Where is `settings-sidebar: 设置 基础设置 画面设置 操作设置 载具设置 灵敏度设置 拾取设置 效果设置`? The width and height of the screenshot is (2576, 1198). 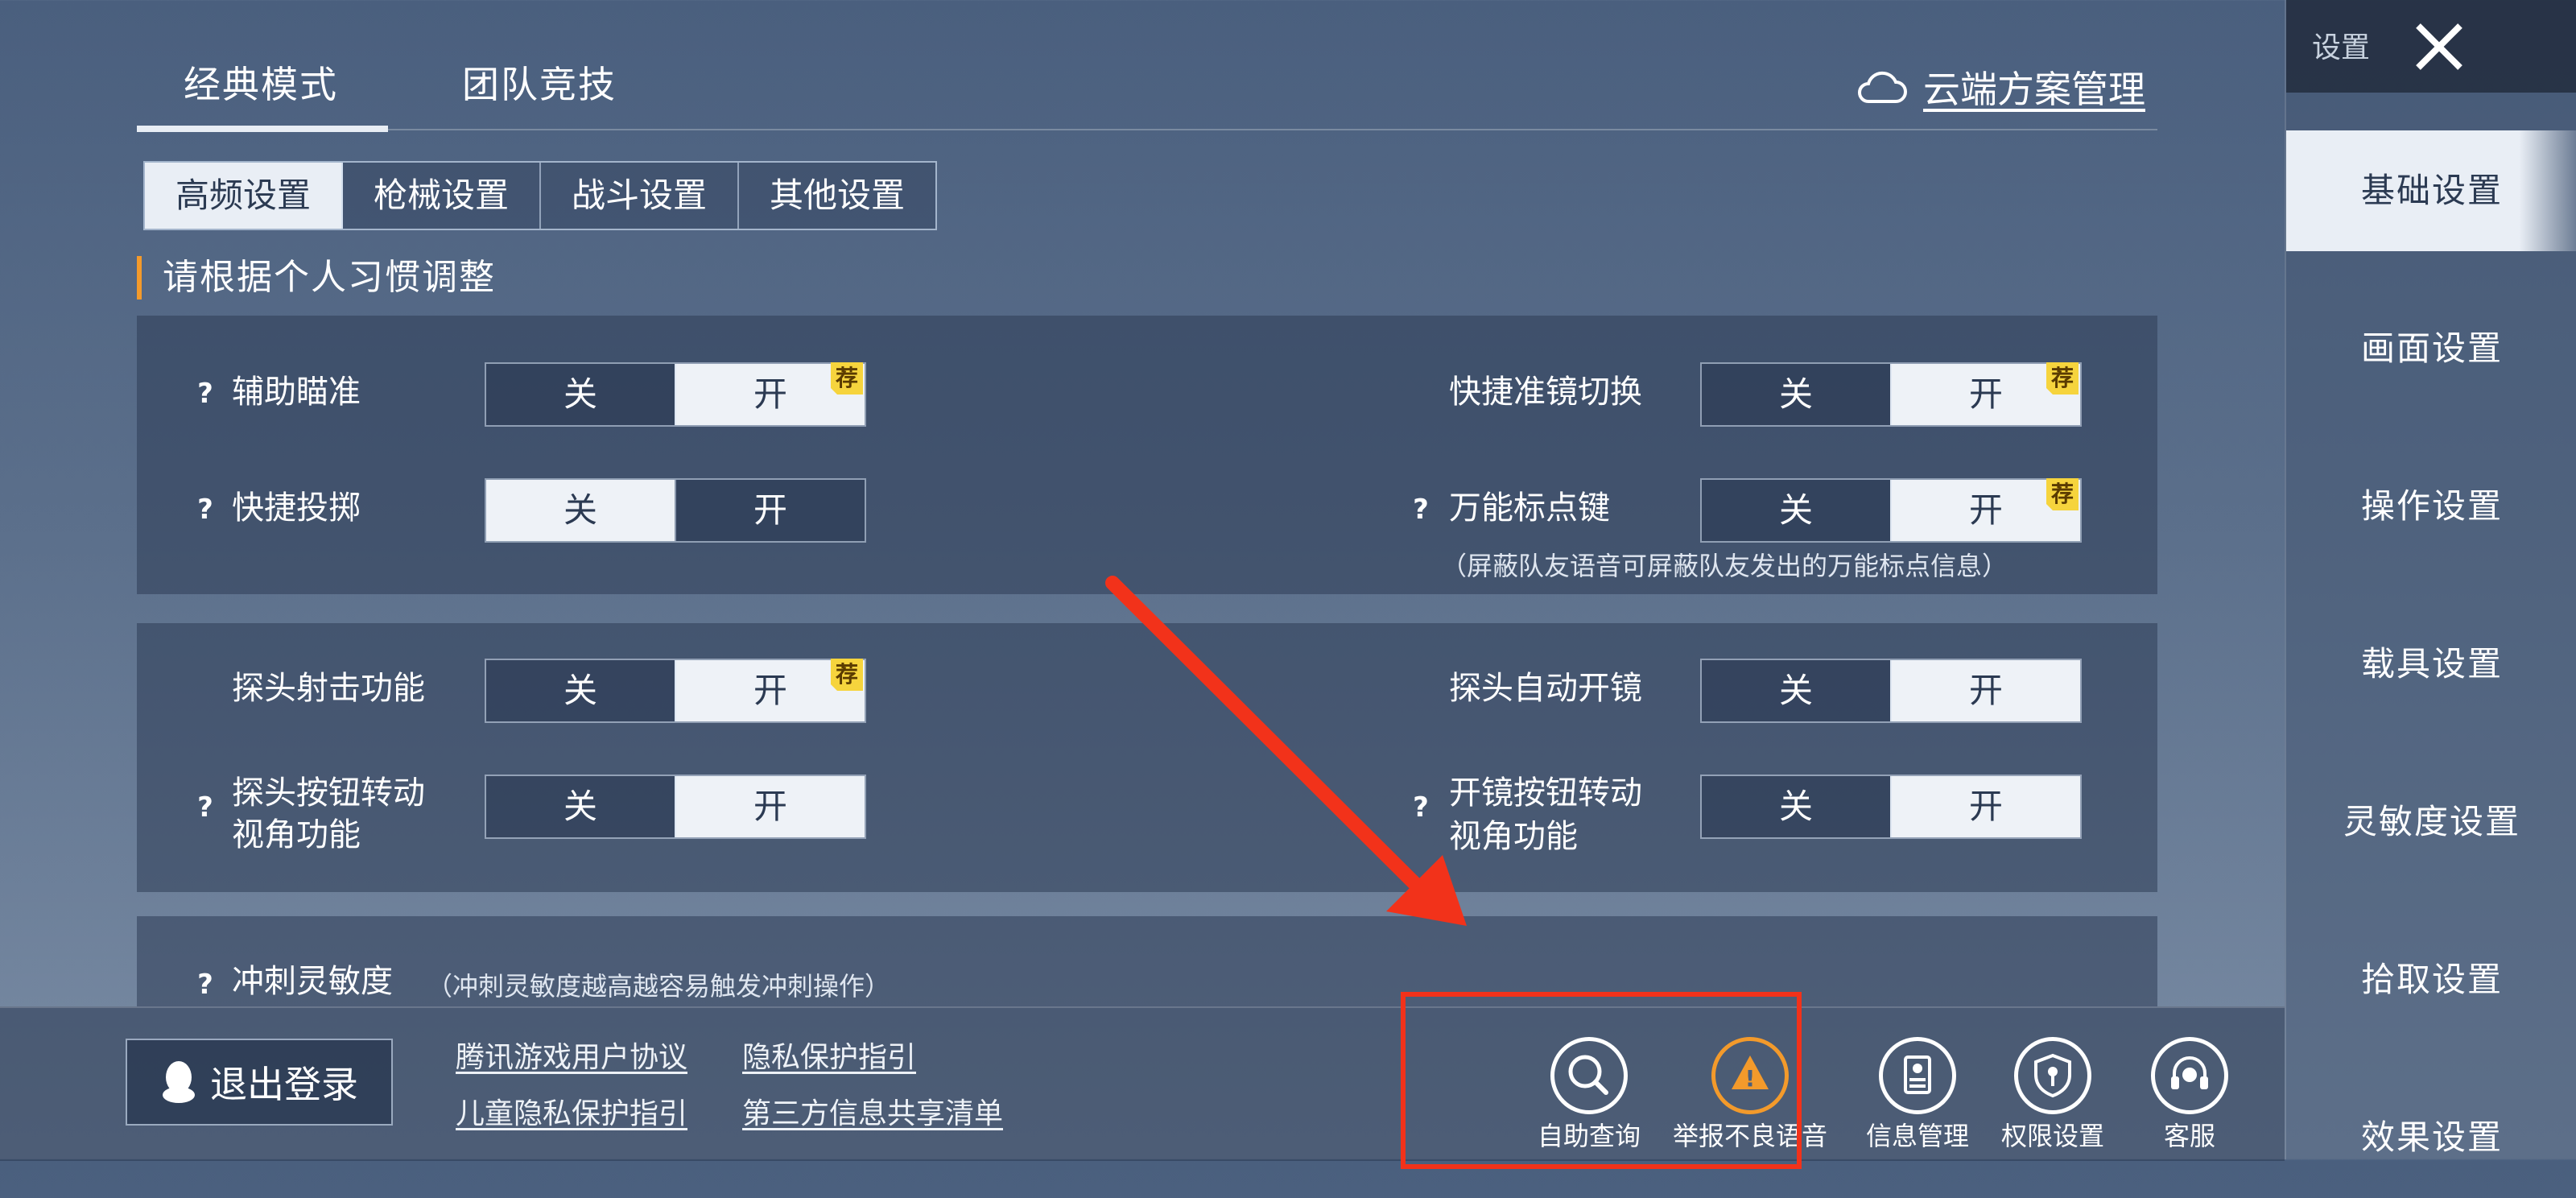 settings-sidebar: 设置 基础设置 画面设置 操作设置 载具设置 灵敏度设置 拾取设置 效果设置 is located at coordinates (2430, 579).